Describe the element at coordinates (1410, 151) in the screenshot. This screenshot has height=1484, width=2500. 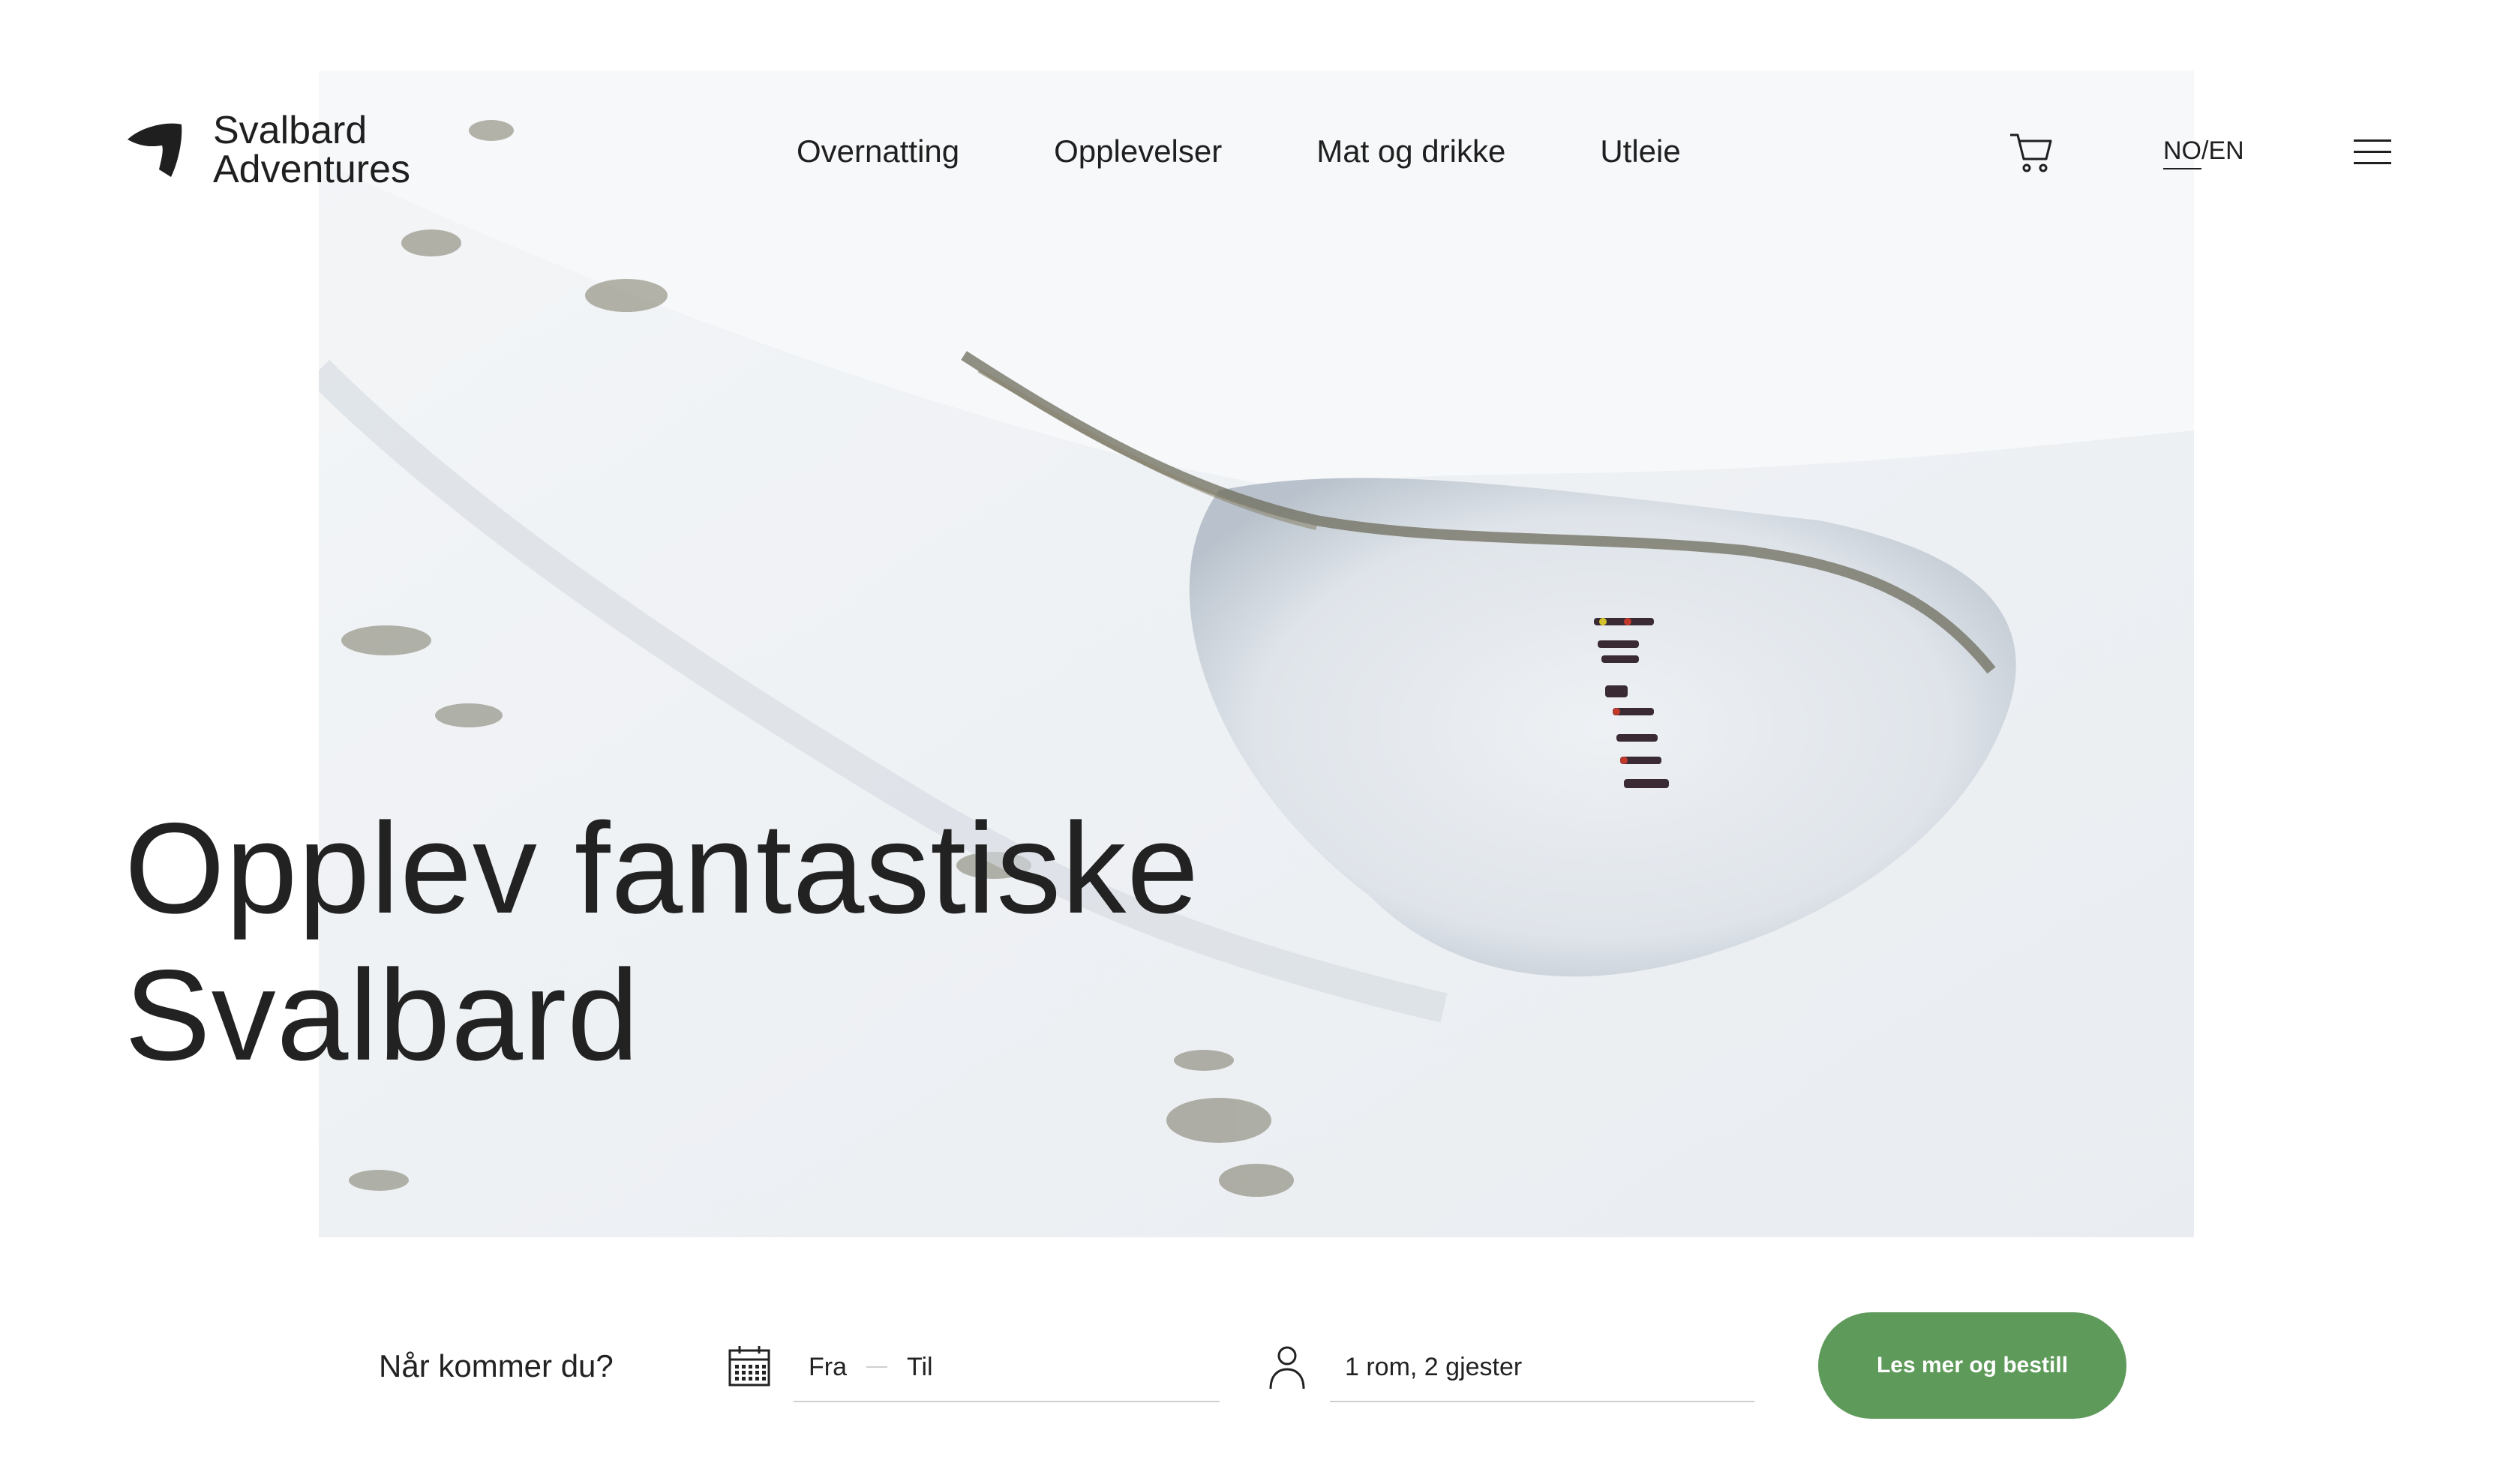
I see `nav-item-mat-og-drikke: Mat og drikke` at that location.